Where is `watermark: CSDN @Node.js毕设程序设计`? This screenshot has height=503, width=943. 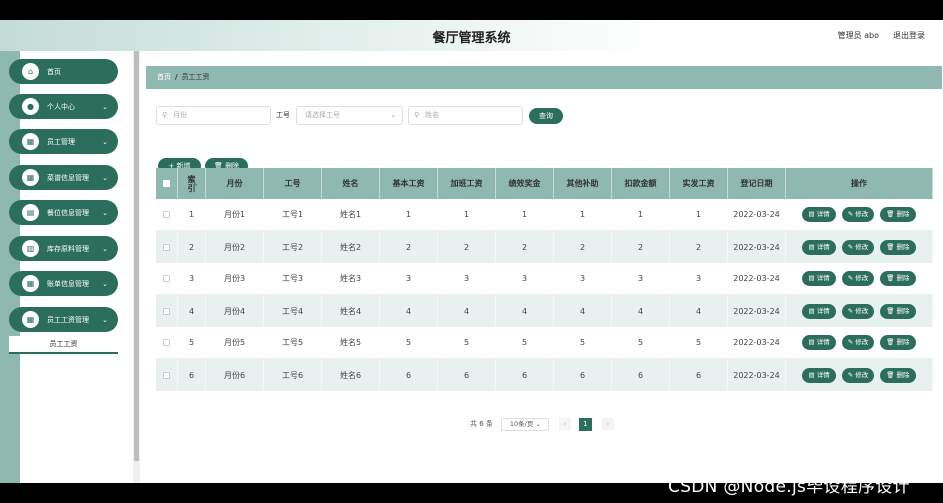 watermark: CSDN @Node.js毕设程序设计 is located at coordinates (789, 487).